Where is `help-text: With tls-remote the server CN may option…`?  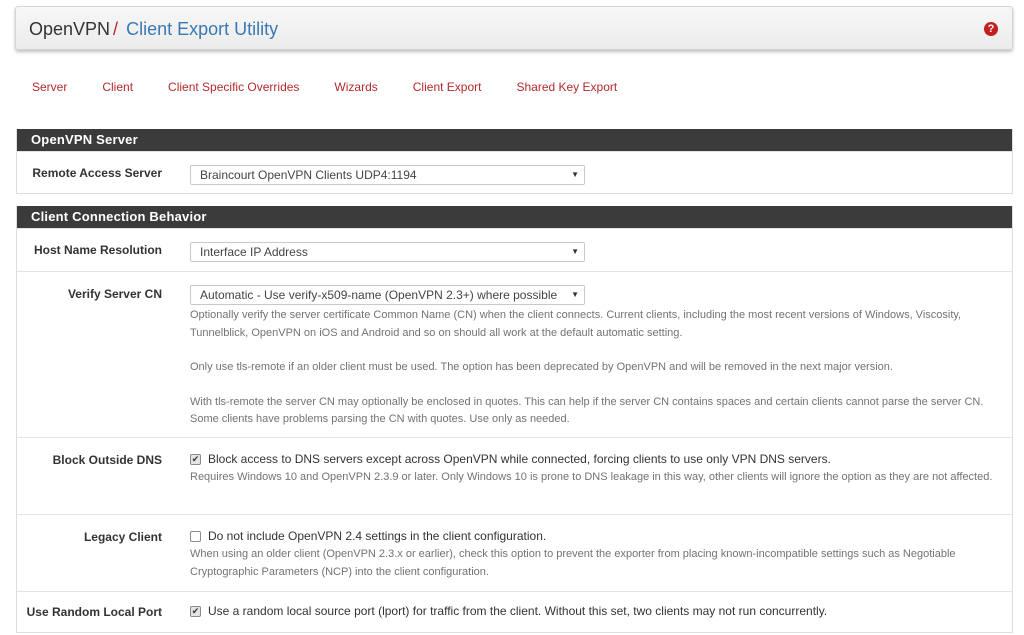 help-text: With tls-remote the server CN may option… is located at coordinates (587, 410).